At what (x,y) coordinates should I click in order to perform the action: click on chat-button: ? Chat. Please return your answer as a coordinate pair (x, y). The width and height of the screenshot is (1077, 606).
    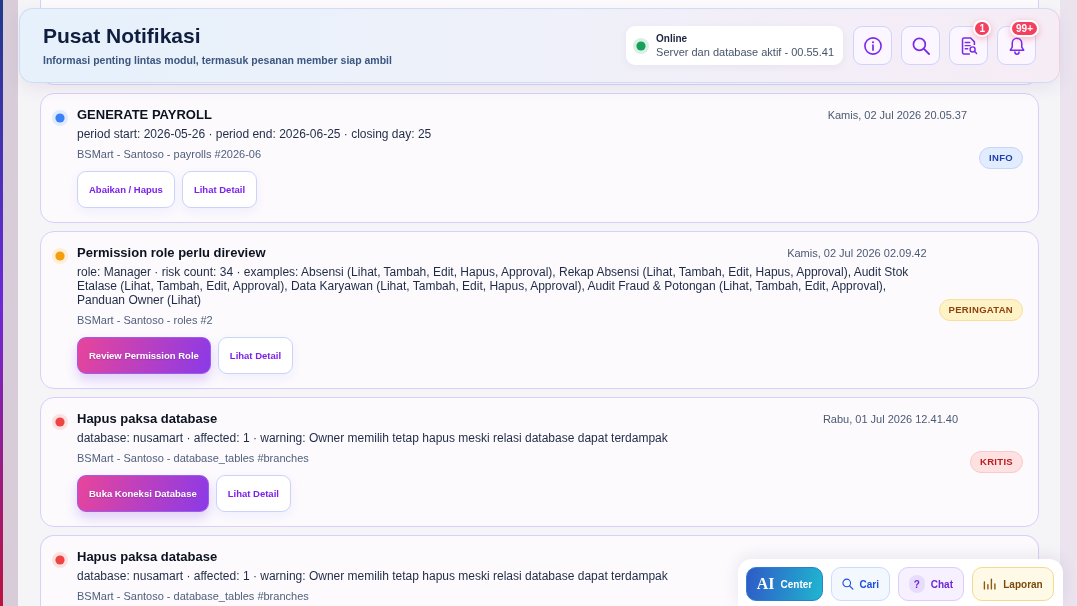
    Looking at the image, I should click on (931, 584).